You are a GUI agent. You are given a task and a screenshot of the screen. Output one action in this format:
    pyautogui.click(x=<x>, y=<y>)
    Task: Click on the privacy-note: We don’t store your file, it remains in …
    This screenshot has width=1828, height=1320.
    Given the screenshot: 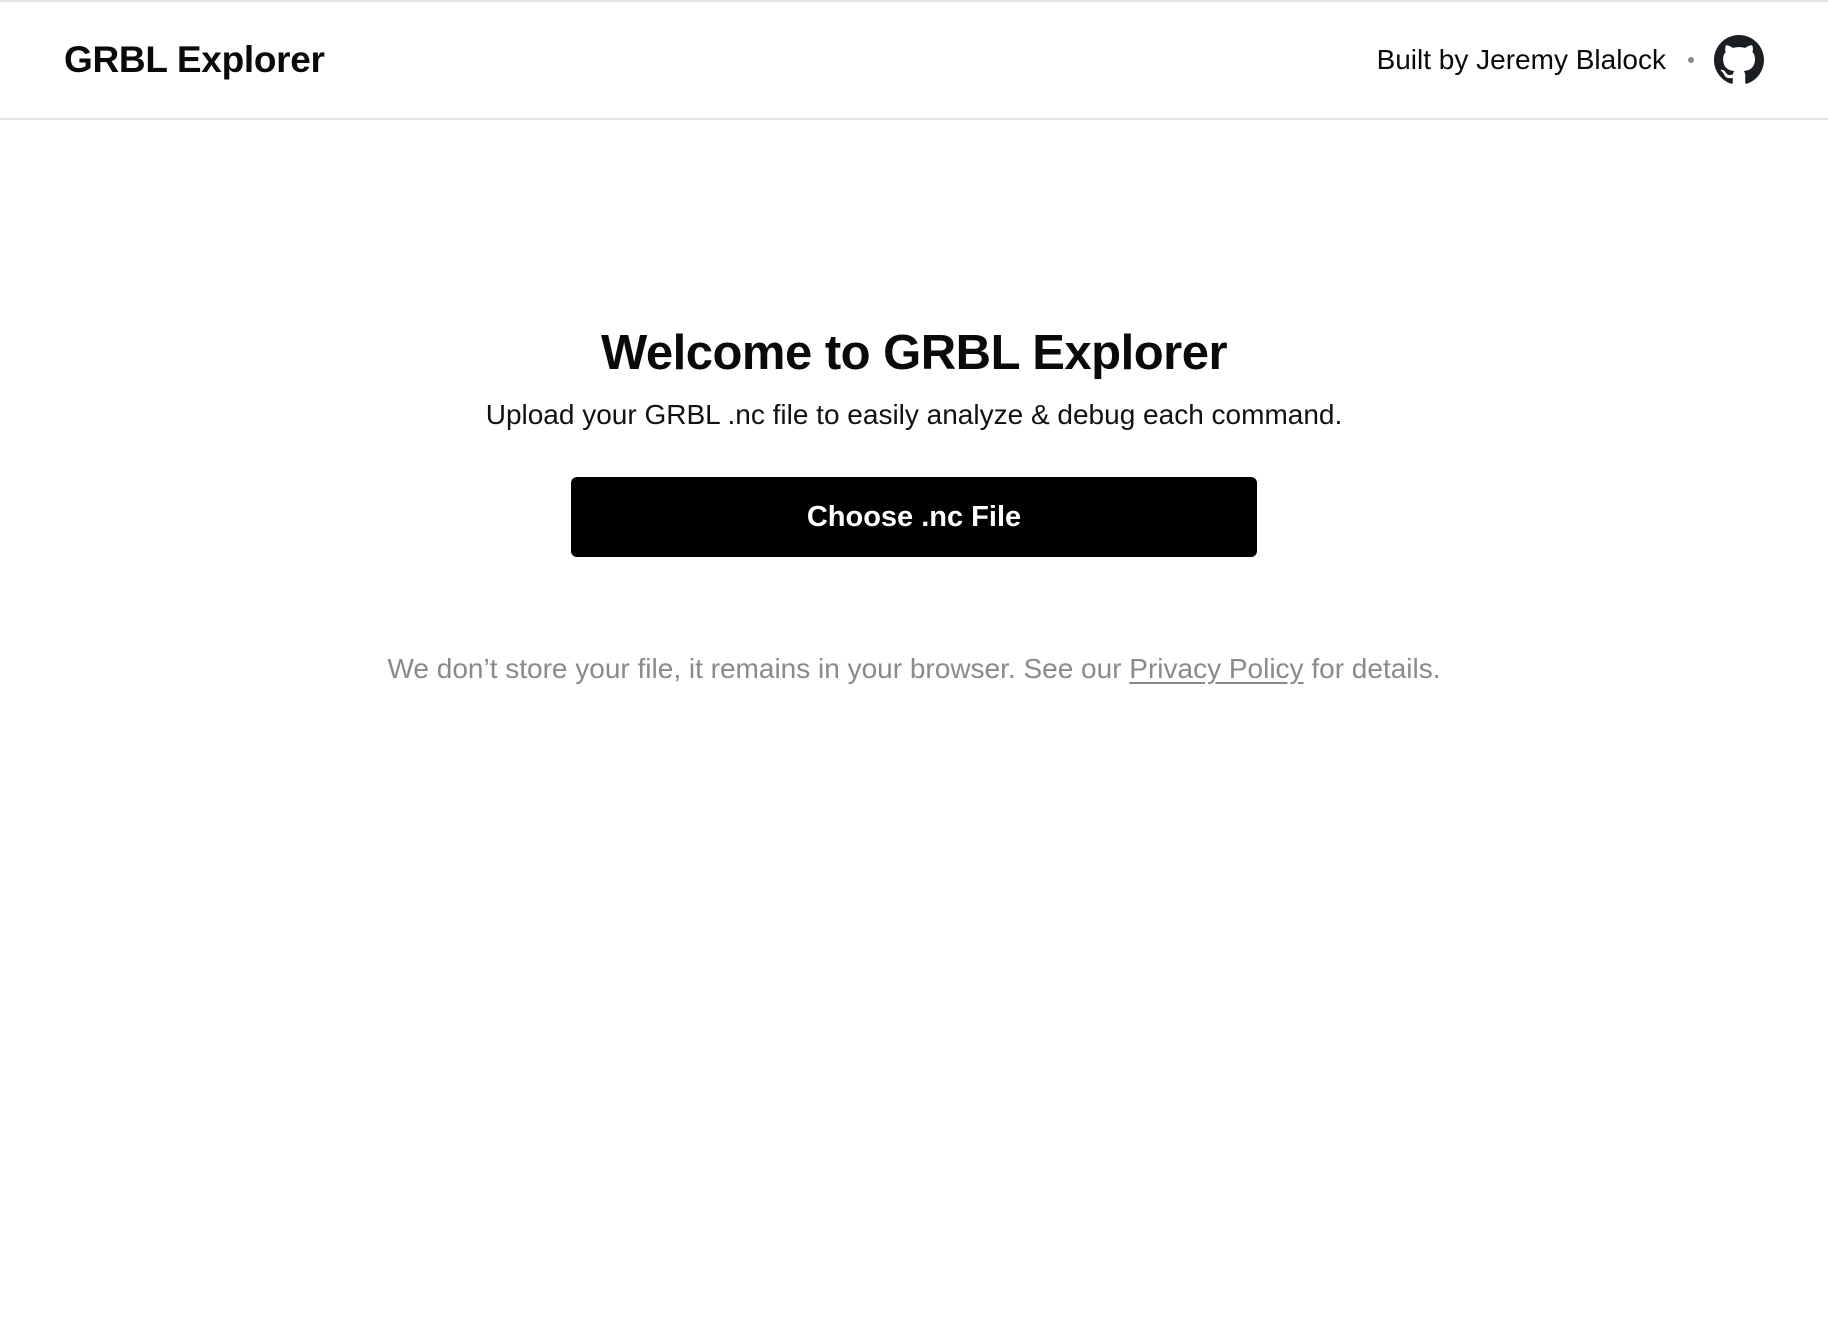 What is the action you would take?
    pyautogui.click(x=913, y=669)
    